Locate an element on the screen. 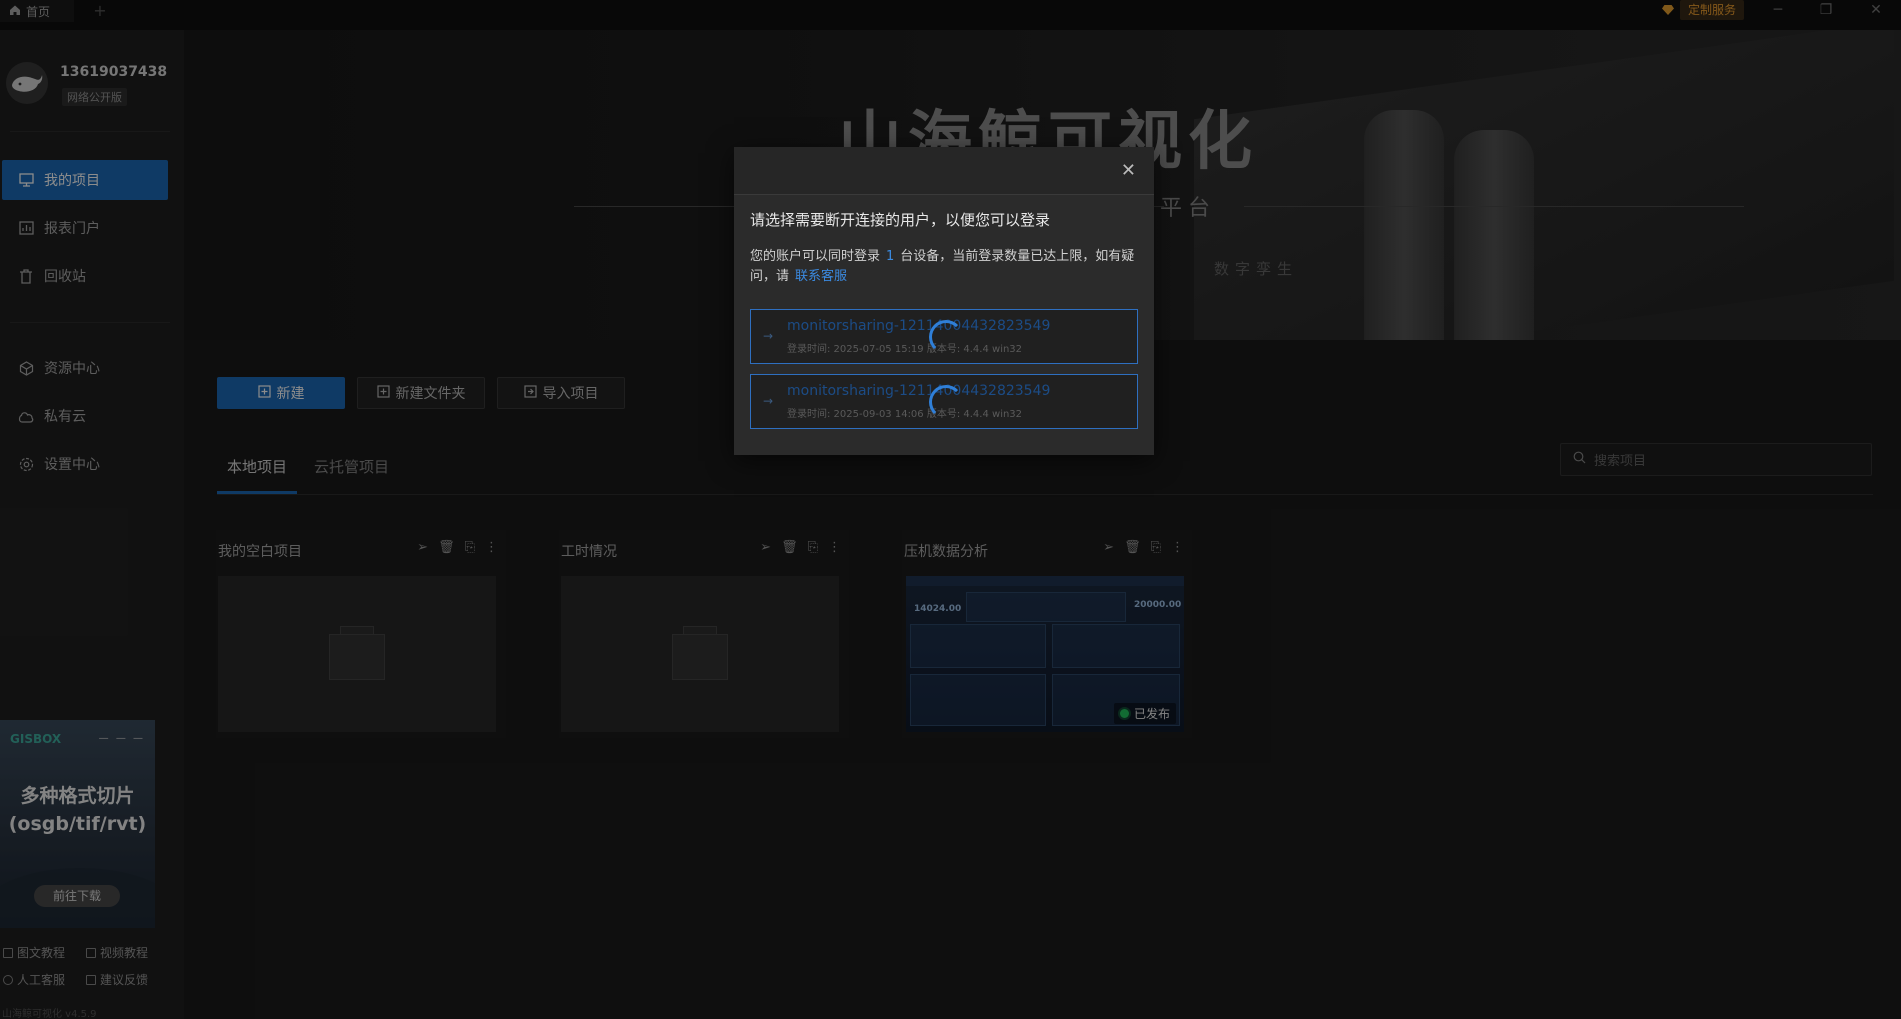 The width and height of the screenshot is (1901, 1019). close-icon: ✕ is located at coordinates (1128, 170).